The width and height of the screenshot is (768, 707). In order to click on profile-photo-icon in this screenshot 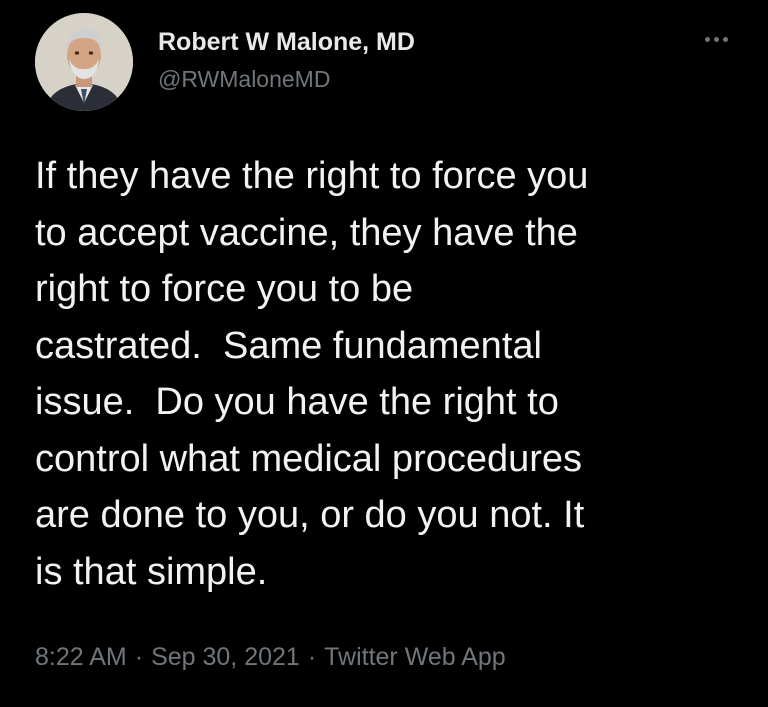, I will do `click(84, 62)`.